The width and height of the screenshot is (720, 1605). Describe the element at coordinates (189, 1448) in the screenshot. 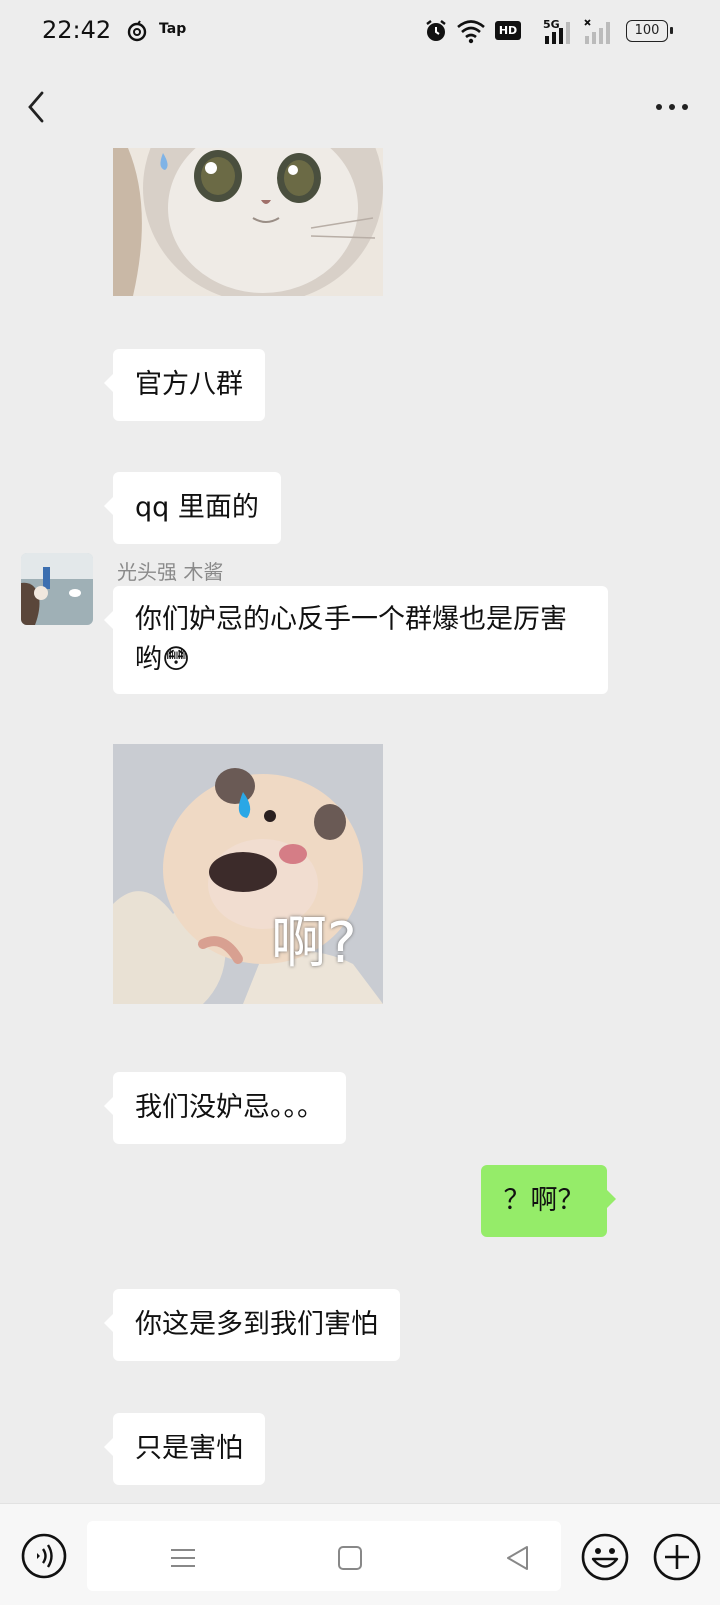

I see `message-text: 只是害怕` at that location.